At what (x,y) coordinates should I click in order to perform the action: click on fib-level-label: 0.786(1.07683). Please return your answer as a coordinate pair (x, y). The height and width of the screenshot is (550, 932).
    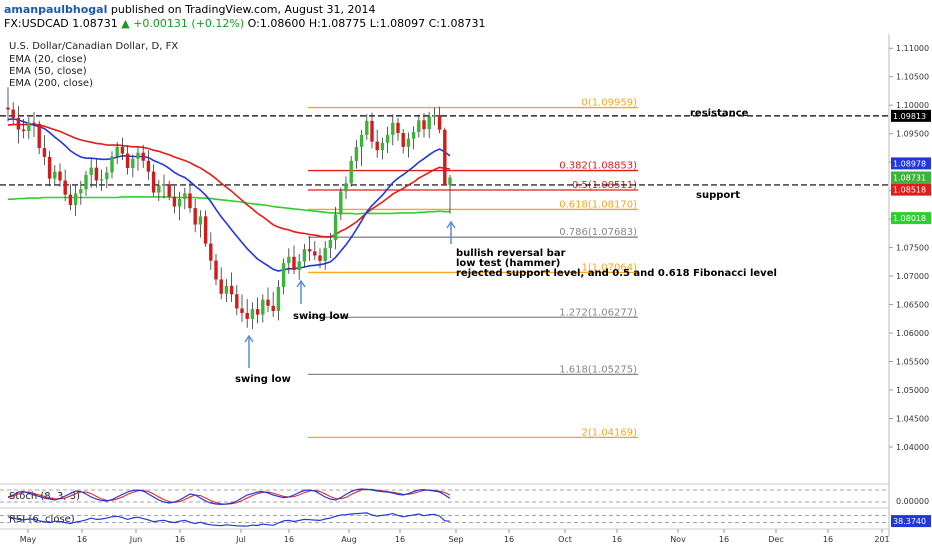
    Looking at the image, I should click on (598, 232).